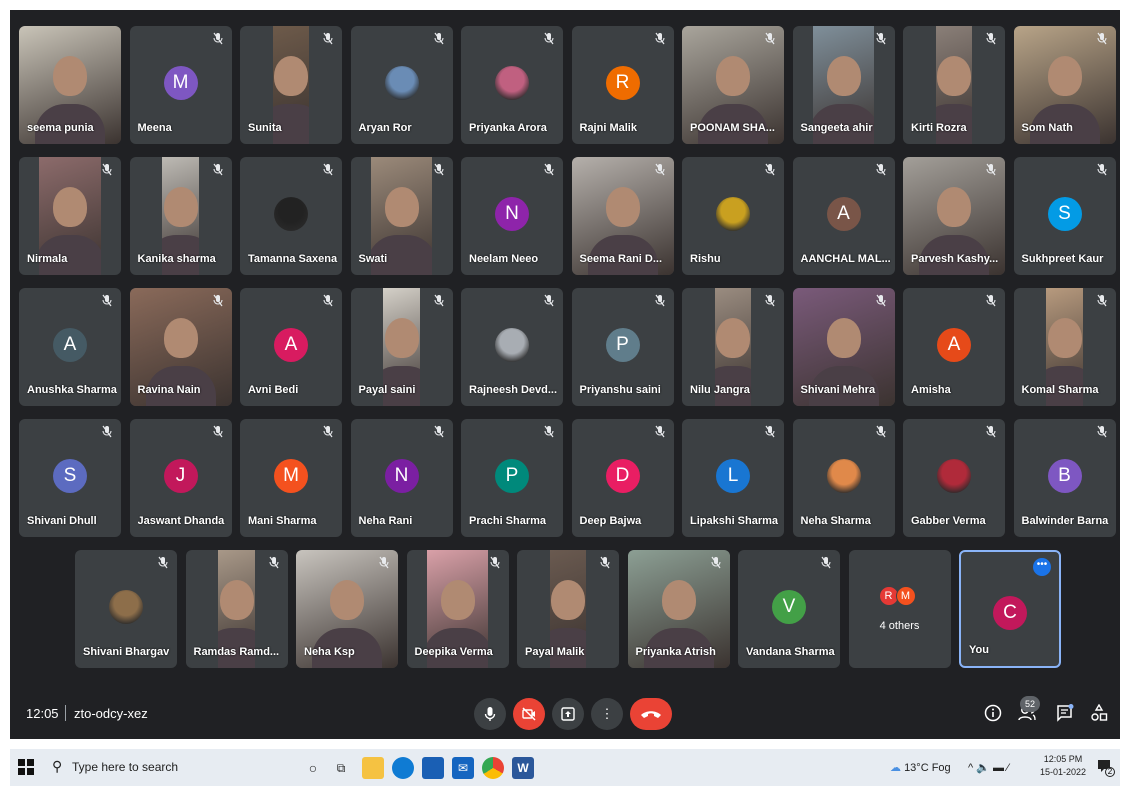 This screenshot has width=1122, height=786. What do you see at coordinates (1064, 478) in the screenshot?
I see `participant-tile: B Balwinder Barna` at bounding box center [1064, 478].